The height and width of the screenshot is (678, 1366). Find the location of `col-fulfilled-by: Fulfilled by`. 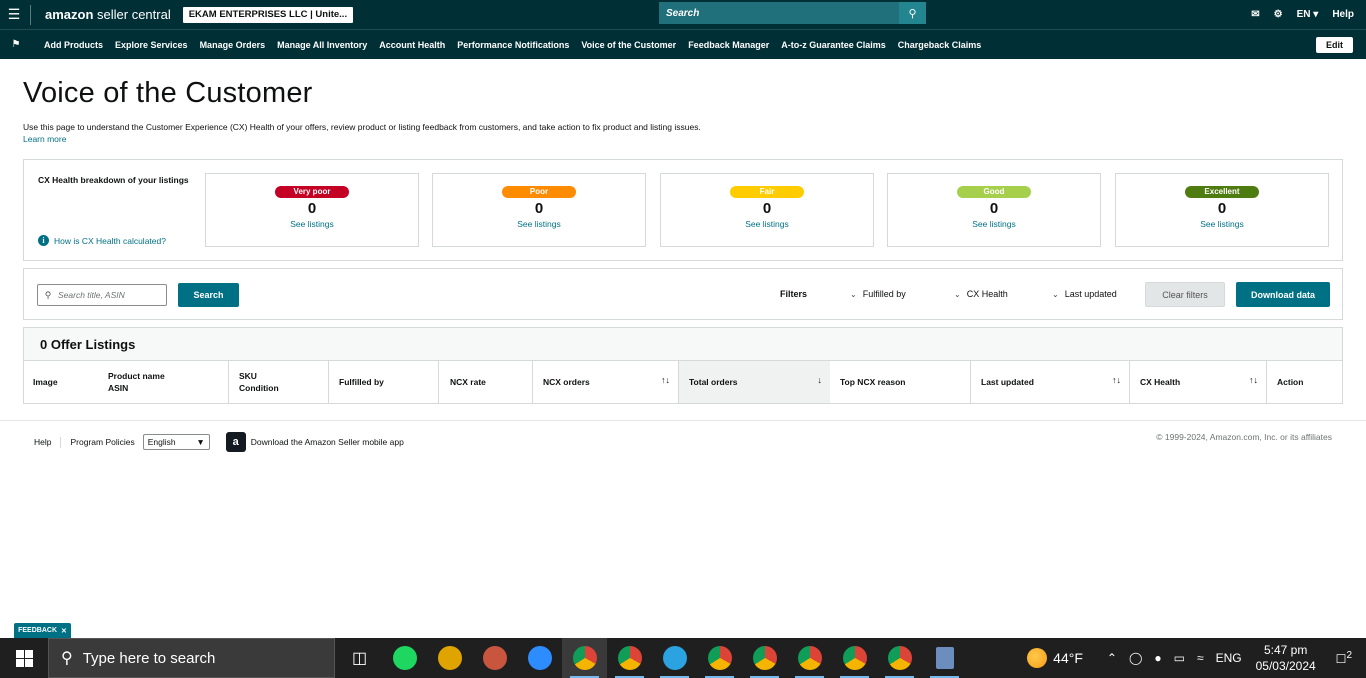

col-fulfilled-by: Fulfilled by is located at coordinates (383, 382).